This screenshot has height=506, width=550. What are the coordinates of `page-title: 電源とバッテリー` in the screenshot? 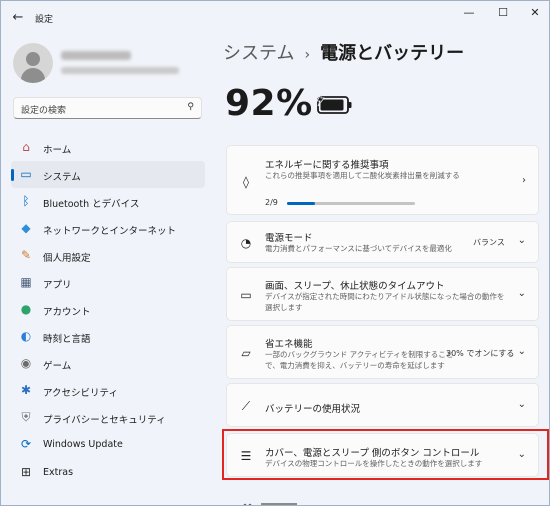 It's located at (392, 53).